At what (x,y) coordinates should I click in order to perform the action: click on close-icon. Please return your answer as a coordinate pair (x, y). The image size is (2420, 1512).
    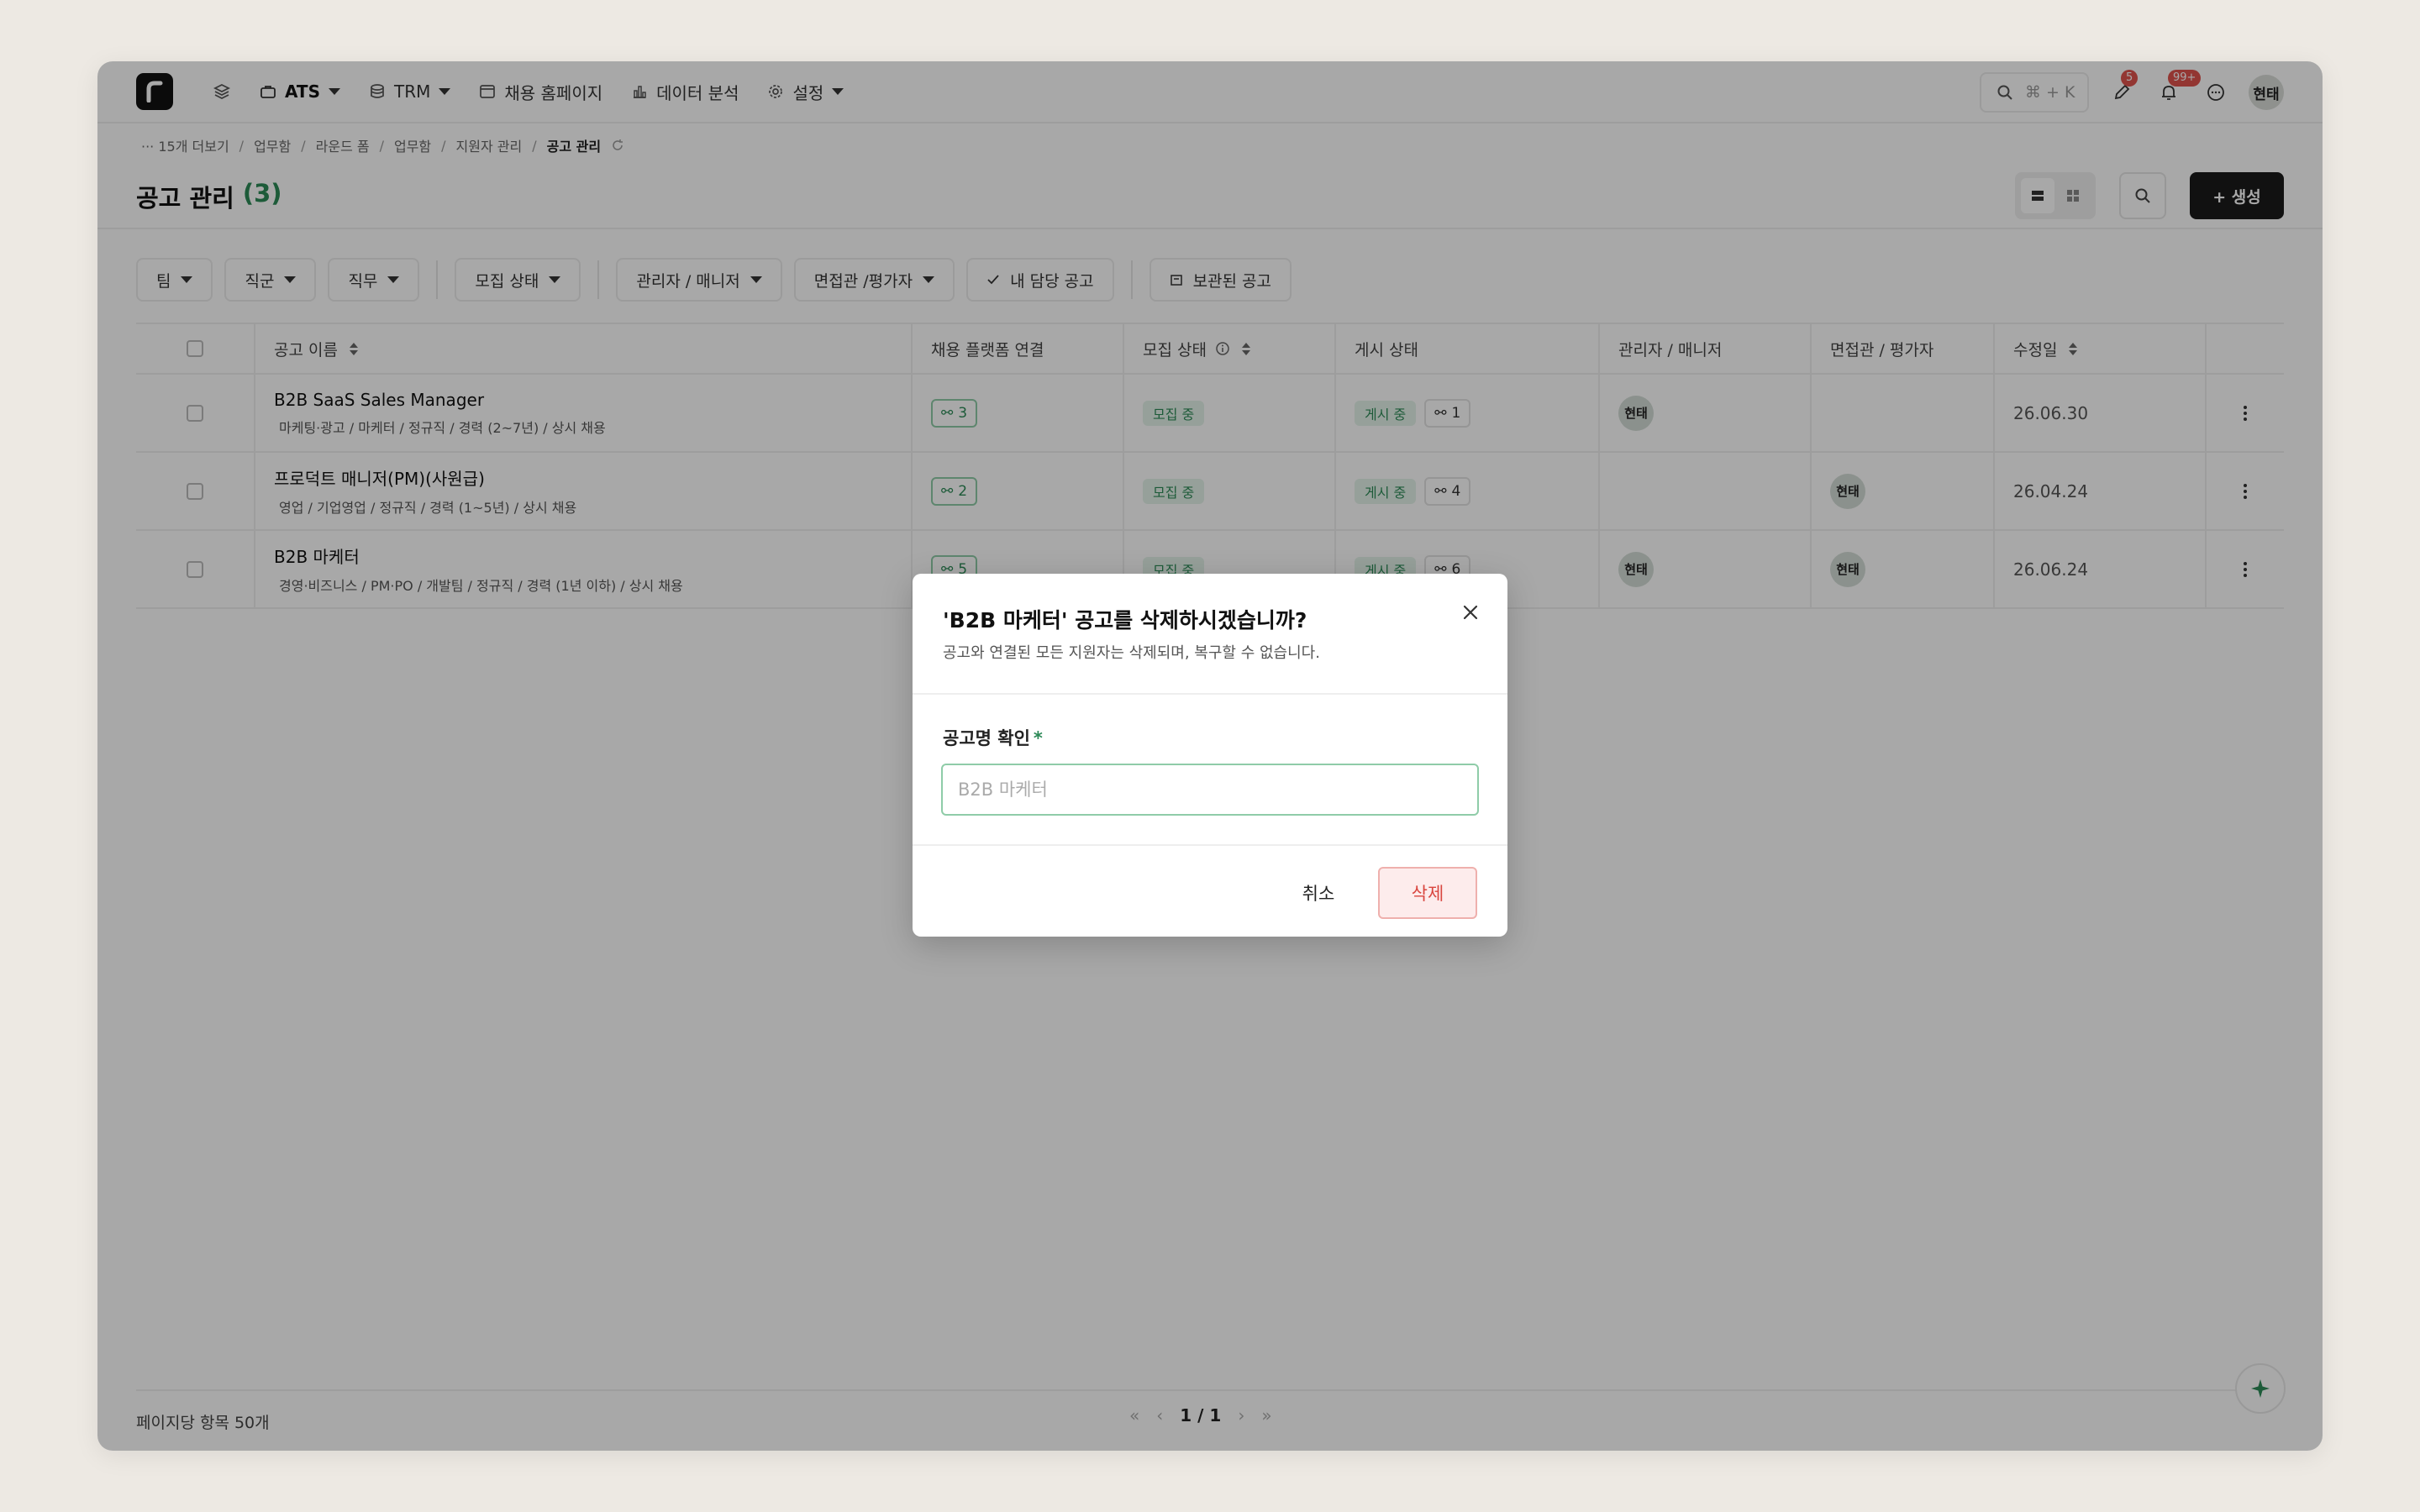
    Looking at the image, I should click on (1470, 612).